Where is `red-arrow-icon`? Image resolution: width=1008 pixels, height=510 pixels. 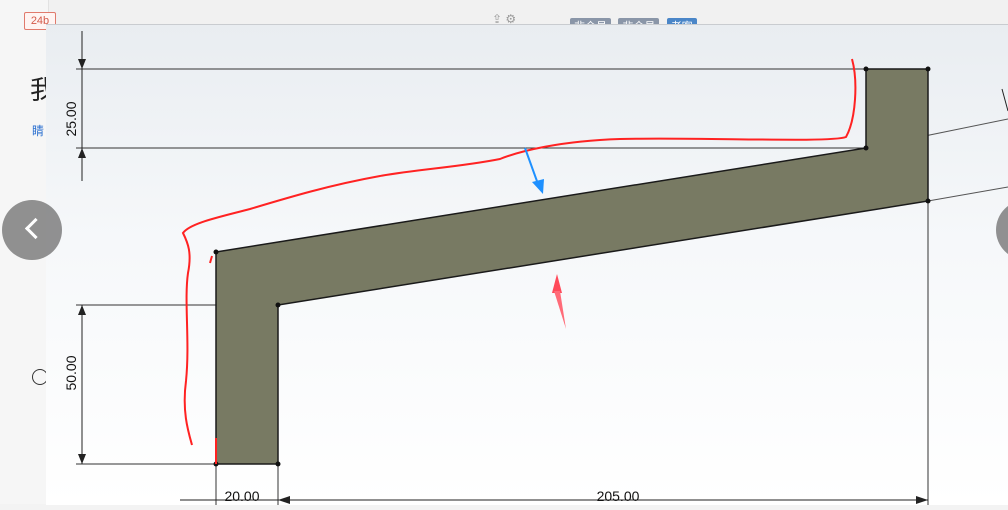
red-arrow-icon is located at coordinates (557, 283).